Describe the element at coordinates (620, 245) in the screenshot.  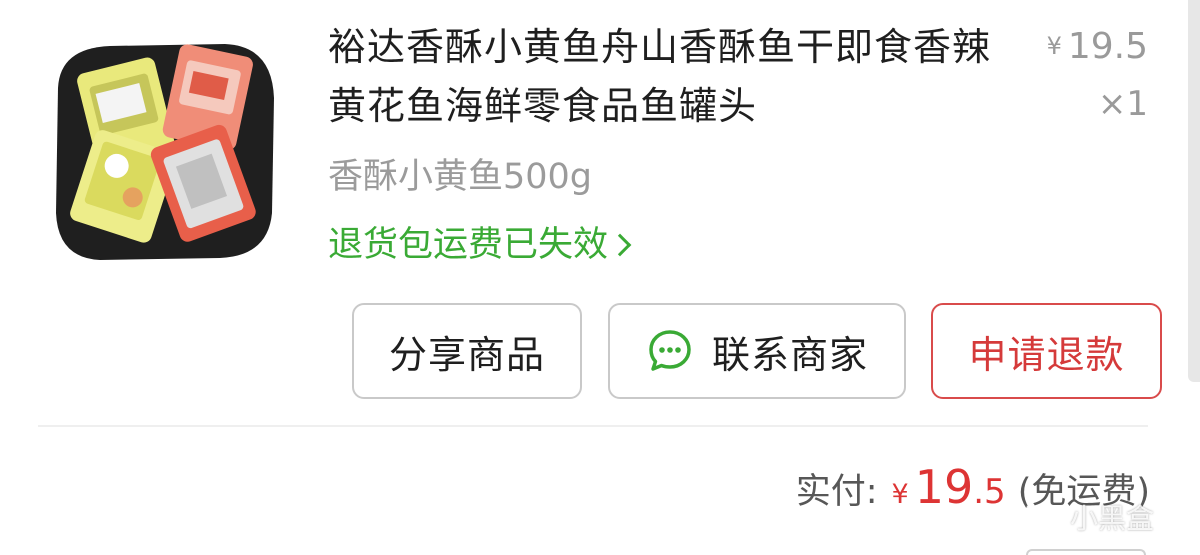
I see `chevron-right-icon` at that location.